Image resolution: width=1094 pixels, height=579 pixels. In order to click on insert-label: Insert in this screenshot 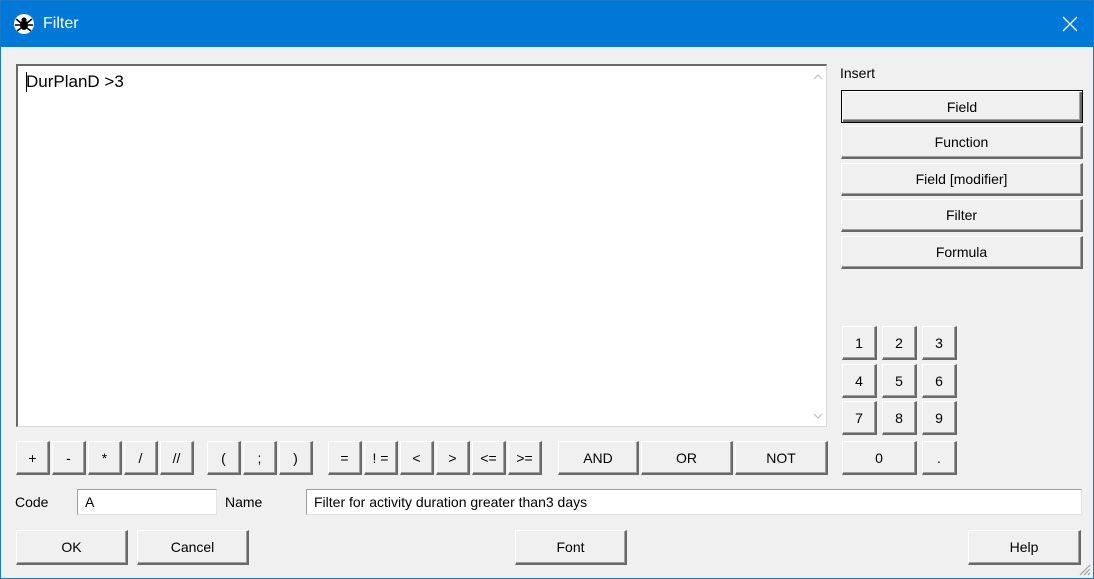, I will do `click(858, 73)`.